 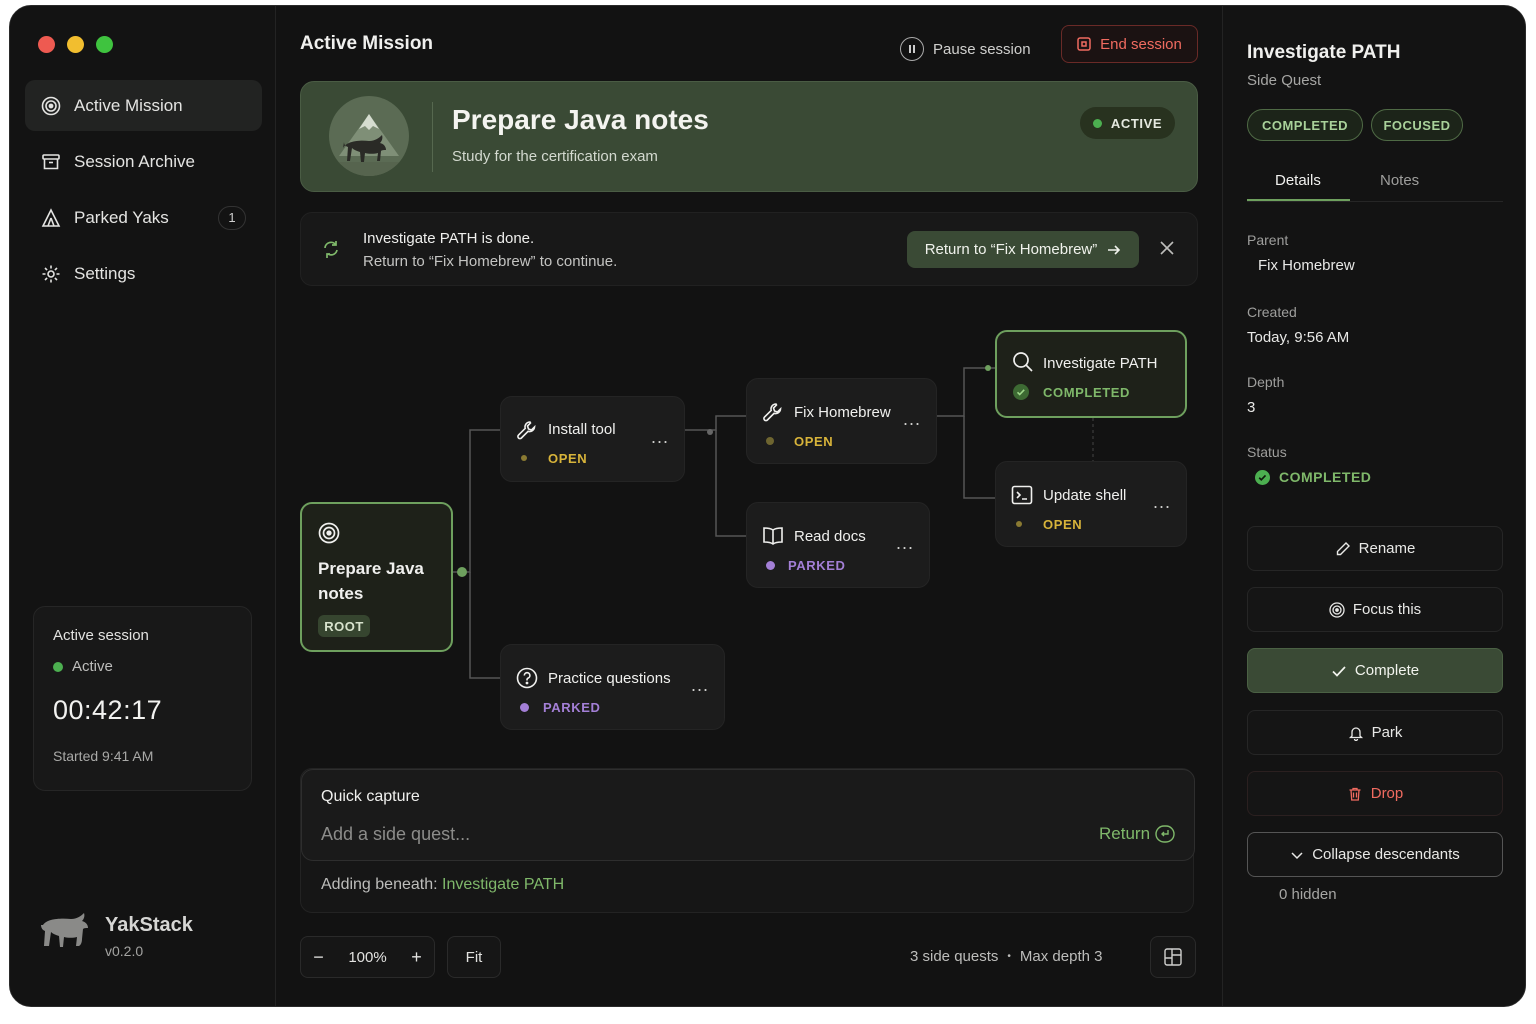 I want to click on created-label: Created, so click(x=1272, y=312).